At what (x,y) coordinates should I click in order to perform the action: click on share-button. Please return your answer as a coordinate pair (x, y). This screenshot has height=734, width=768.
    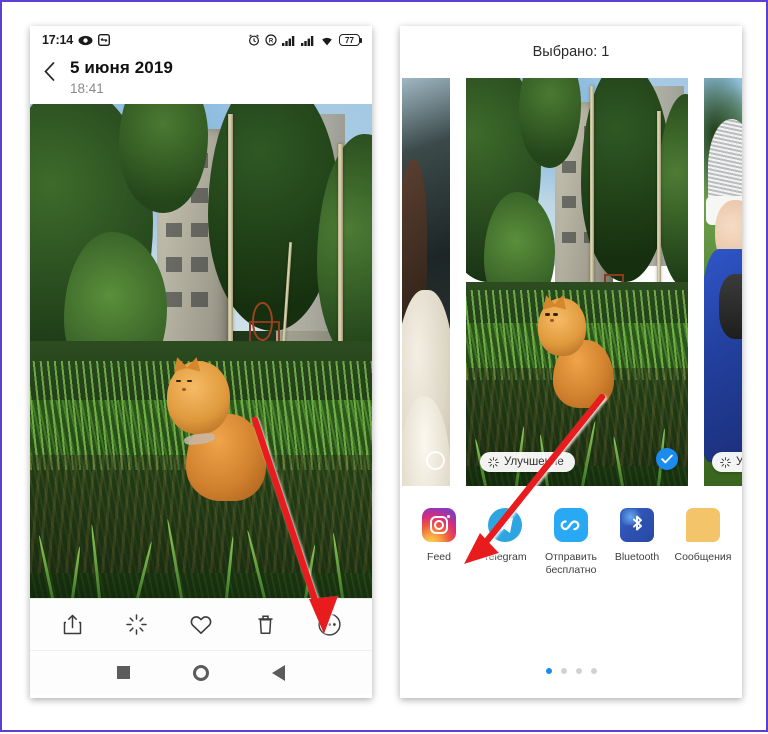
    Looking at the image, I should click on (72, 625).